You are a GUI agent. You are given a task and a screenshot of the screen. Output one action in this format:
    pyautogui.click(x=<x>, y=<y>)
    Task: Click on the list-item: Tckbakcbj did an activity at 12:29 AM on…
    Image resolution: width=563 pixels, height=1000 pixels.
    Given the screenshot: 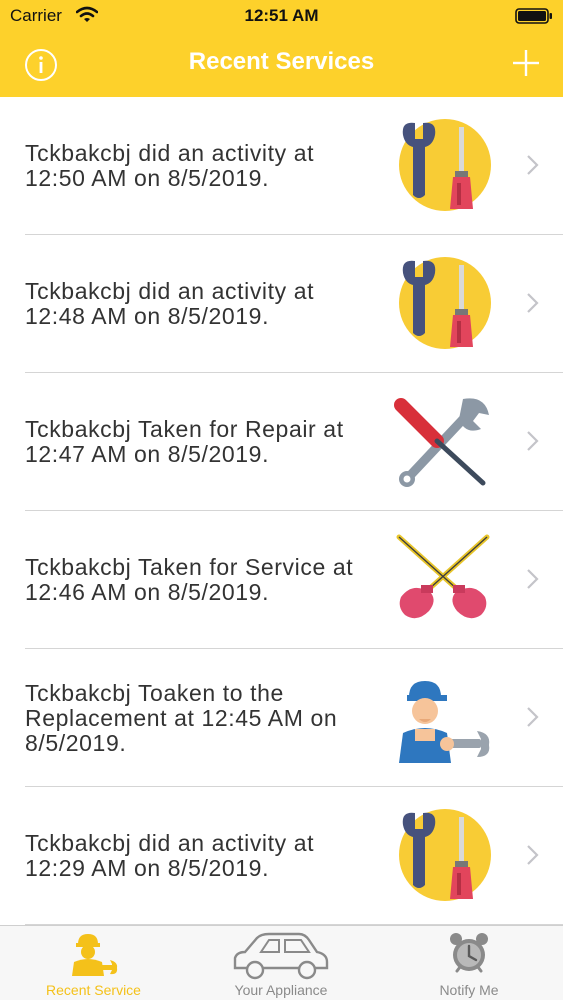 What is the action you would take?
    pyautogui.click(x=281, y=856)
    